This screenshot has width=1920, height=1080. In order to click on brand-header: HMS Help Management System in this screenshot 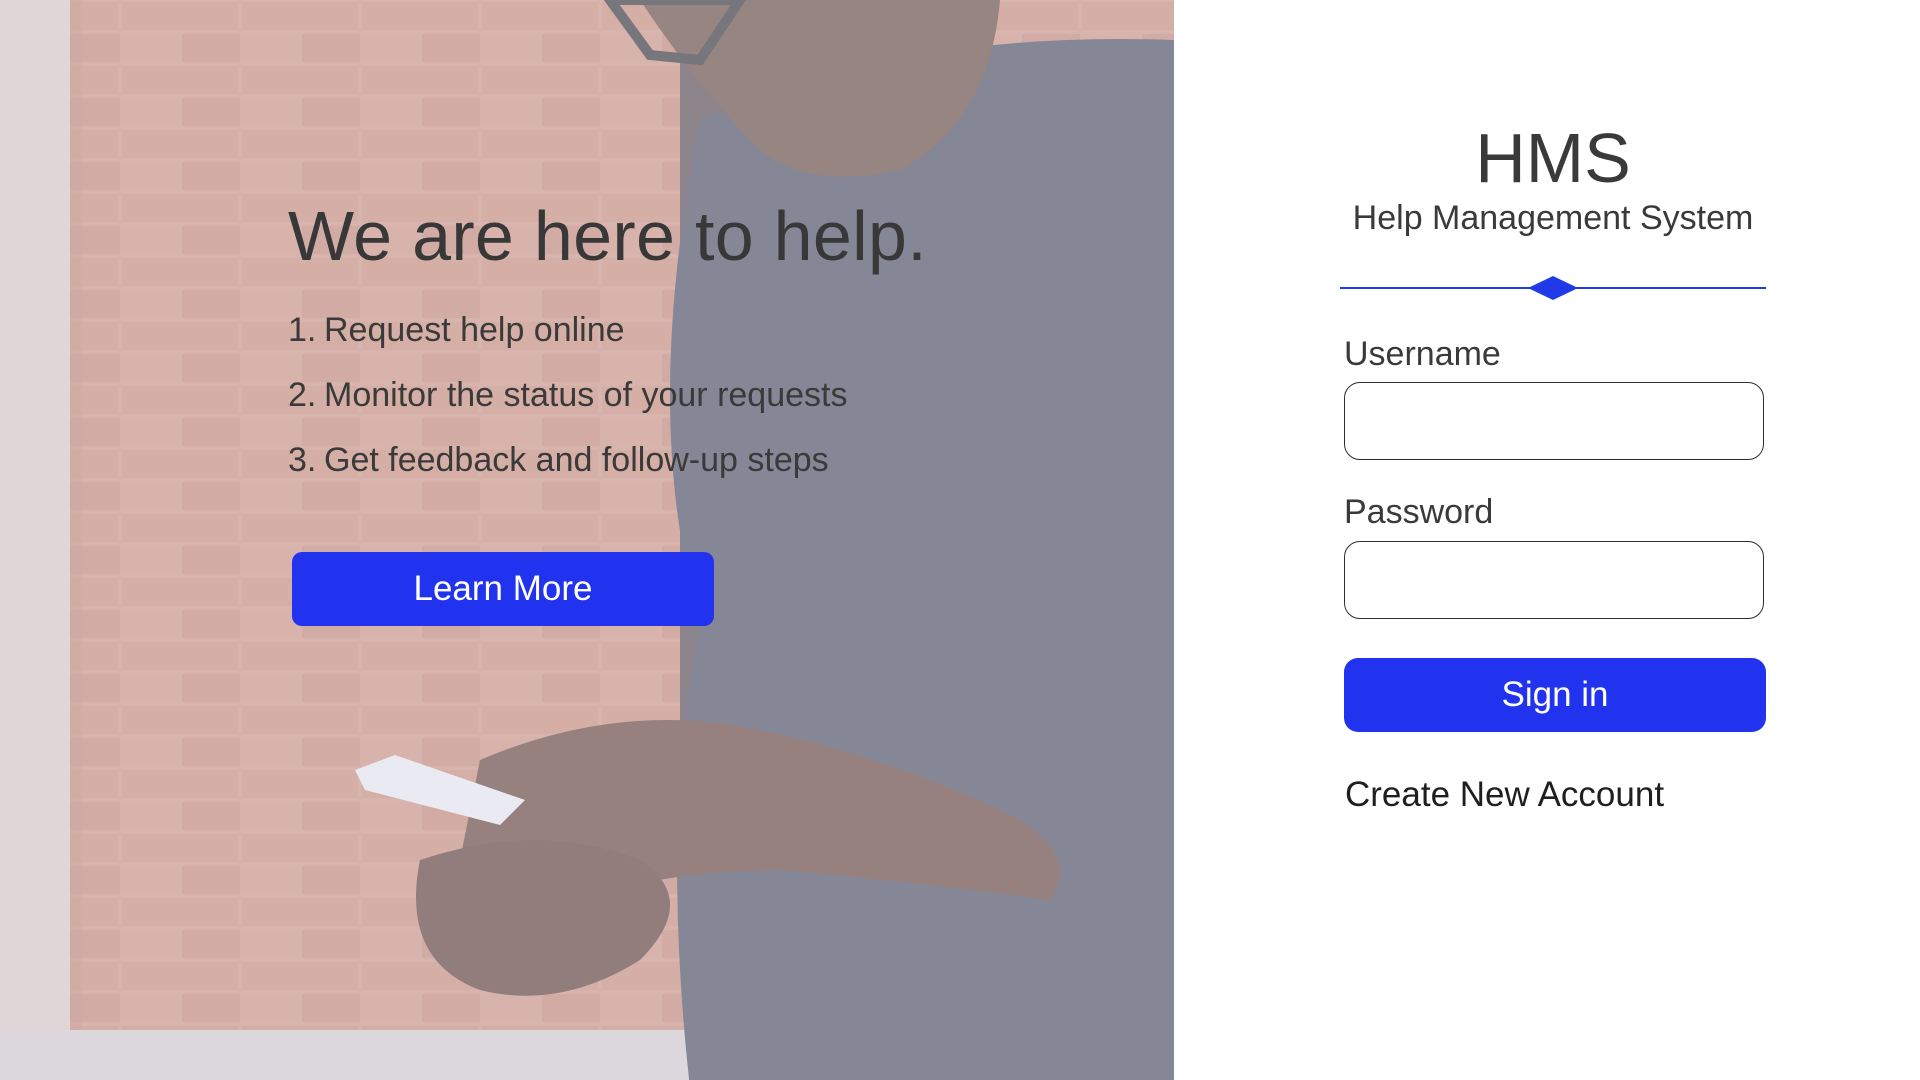, I will do `click(1553, 178)`.